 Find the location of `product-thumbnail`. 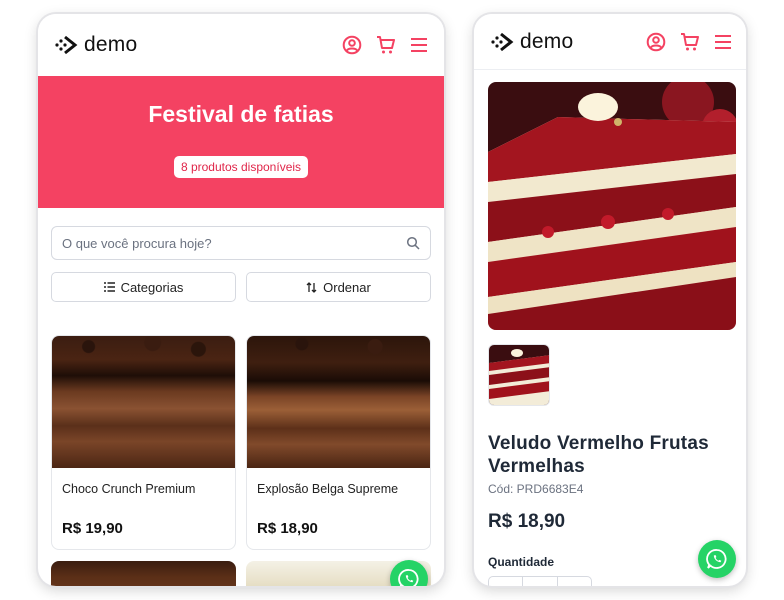

product-thumbnail is located at coordinates (519, 375).